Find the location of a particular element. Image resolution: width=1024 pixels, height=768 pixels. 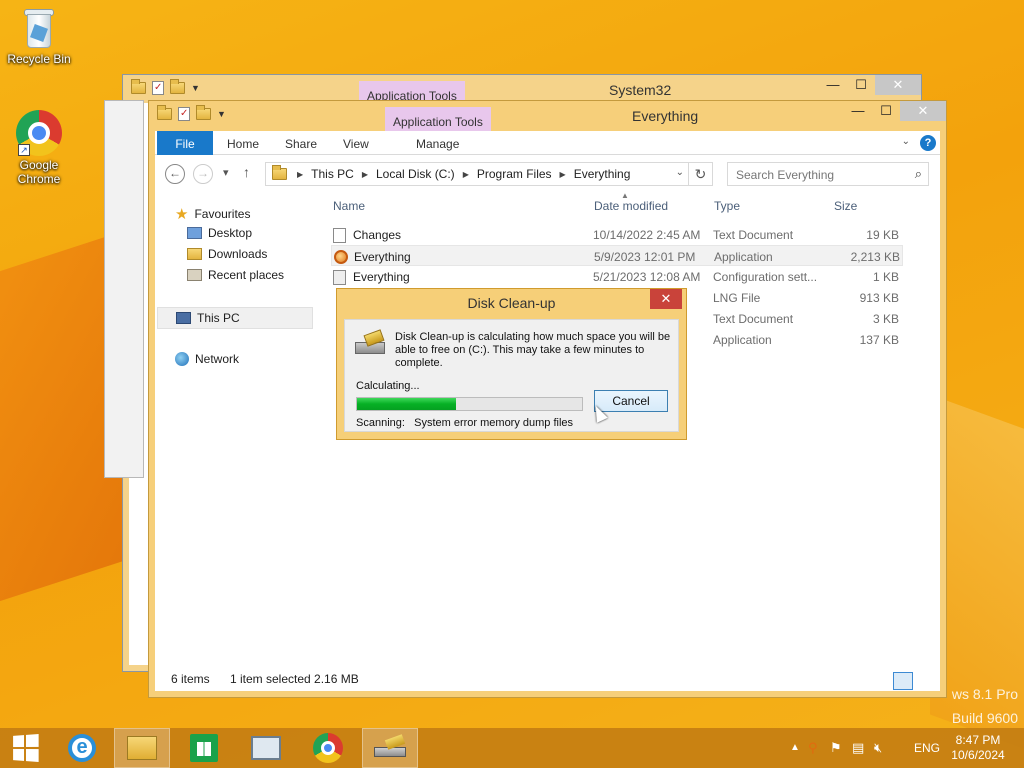

large-icons-view-icon is located at coordinates (927, 681).